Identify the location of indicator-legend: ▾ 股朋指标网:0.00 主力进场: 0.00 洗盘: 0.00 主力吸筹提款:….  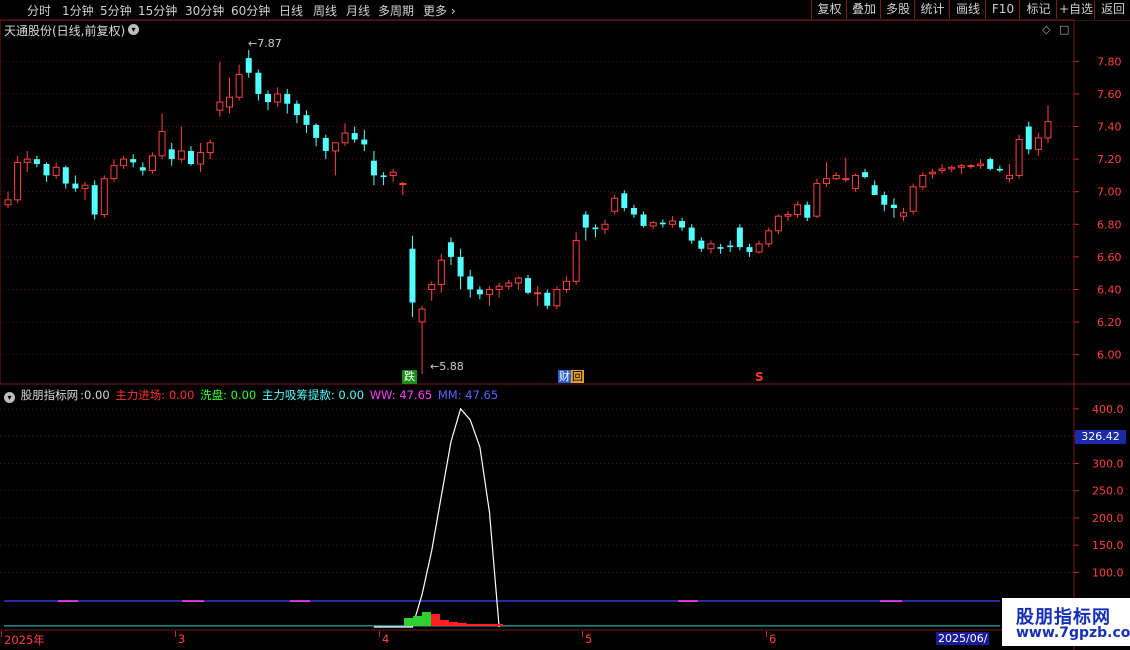
(252, 395).